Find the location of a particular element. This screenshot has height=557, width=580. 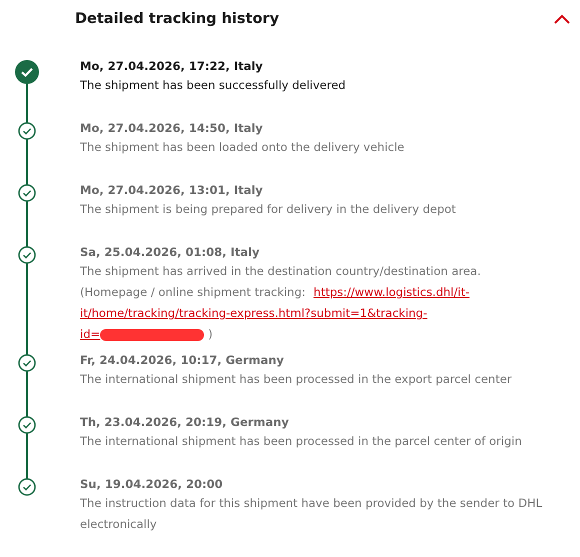

event-description: The shipment is being prepared for delivery in the delivery depot is located at coordinates (268, 209).